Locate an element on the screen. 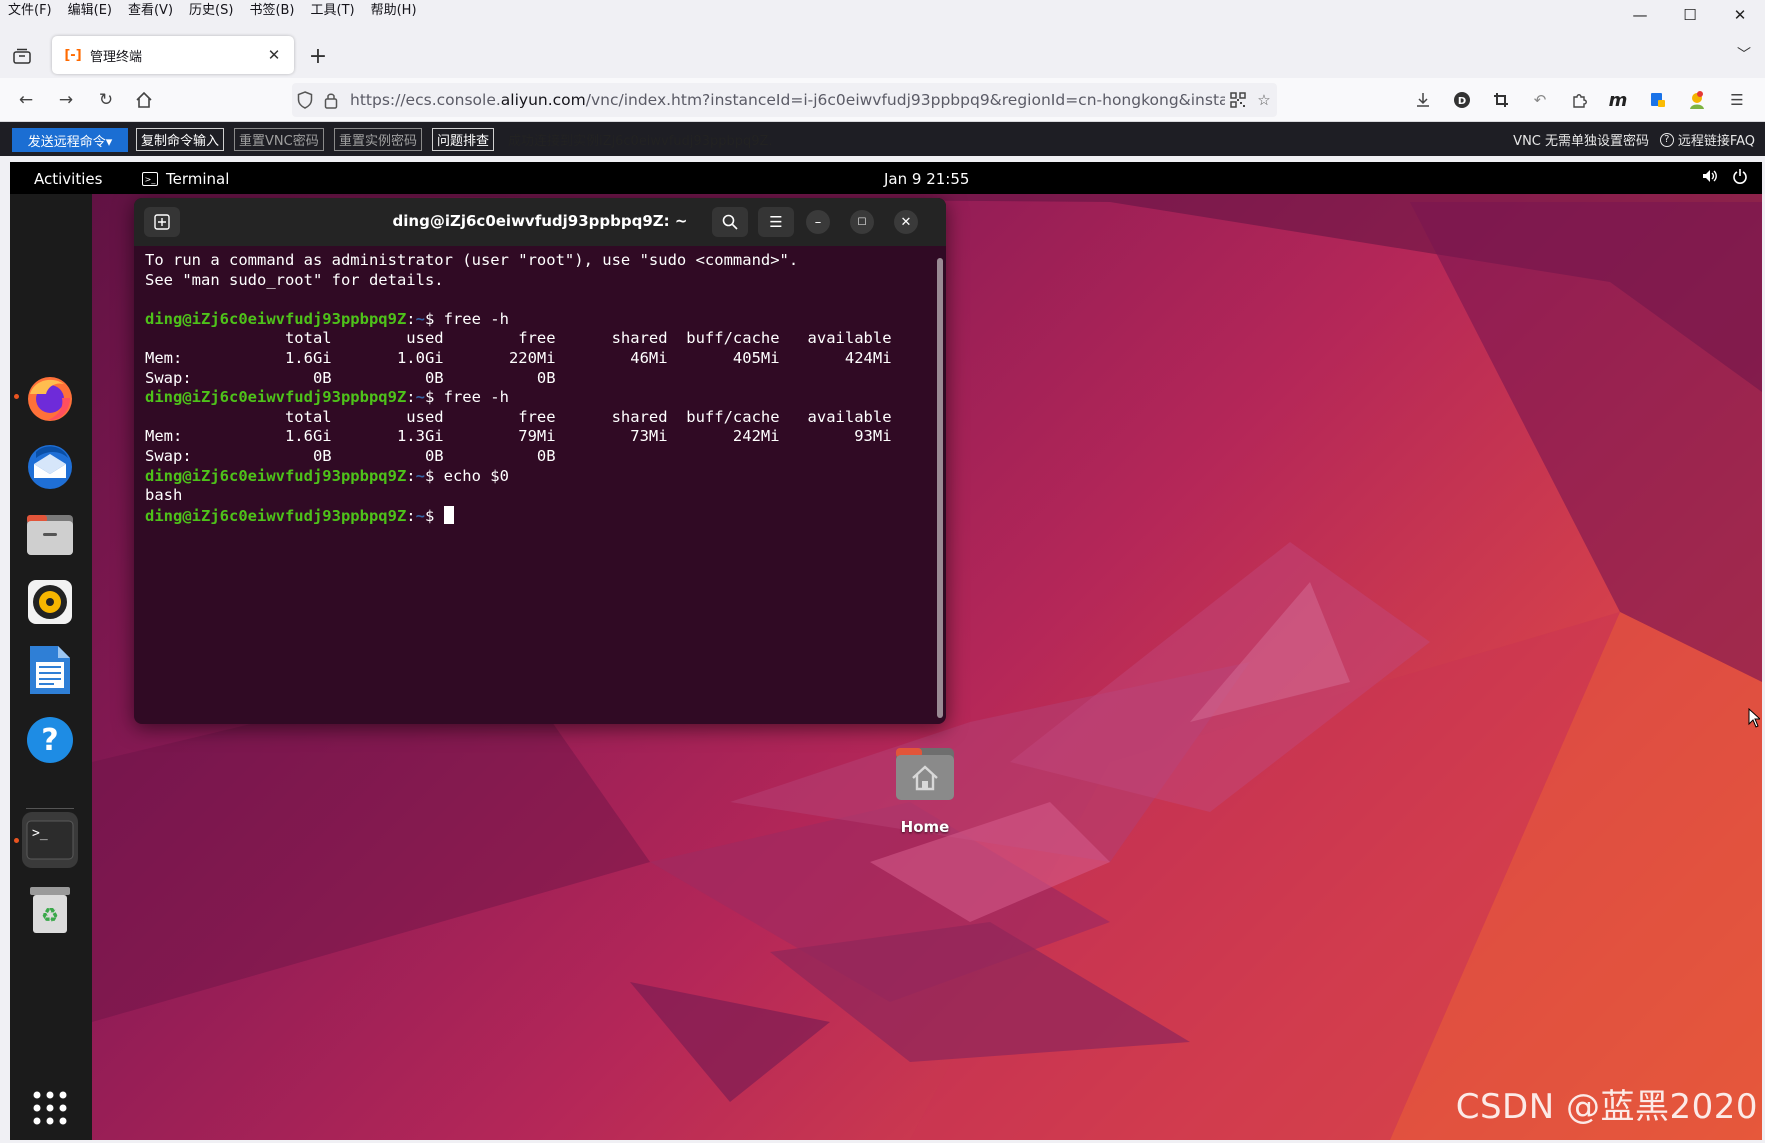  tab-management-terminal: [-] 管理终端 ✕ is located at coordinates (173, 55).